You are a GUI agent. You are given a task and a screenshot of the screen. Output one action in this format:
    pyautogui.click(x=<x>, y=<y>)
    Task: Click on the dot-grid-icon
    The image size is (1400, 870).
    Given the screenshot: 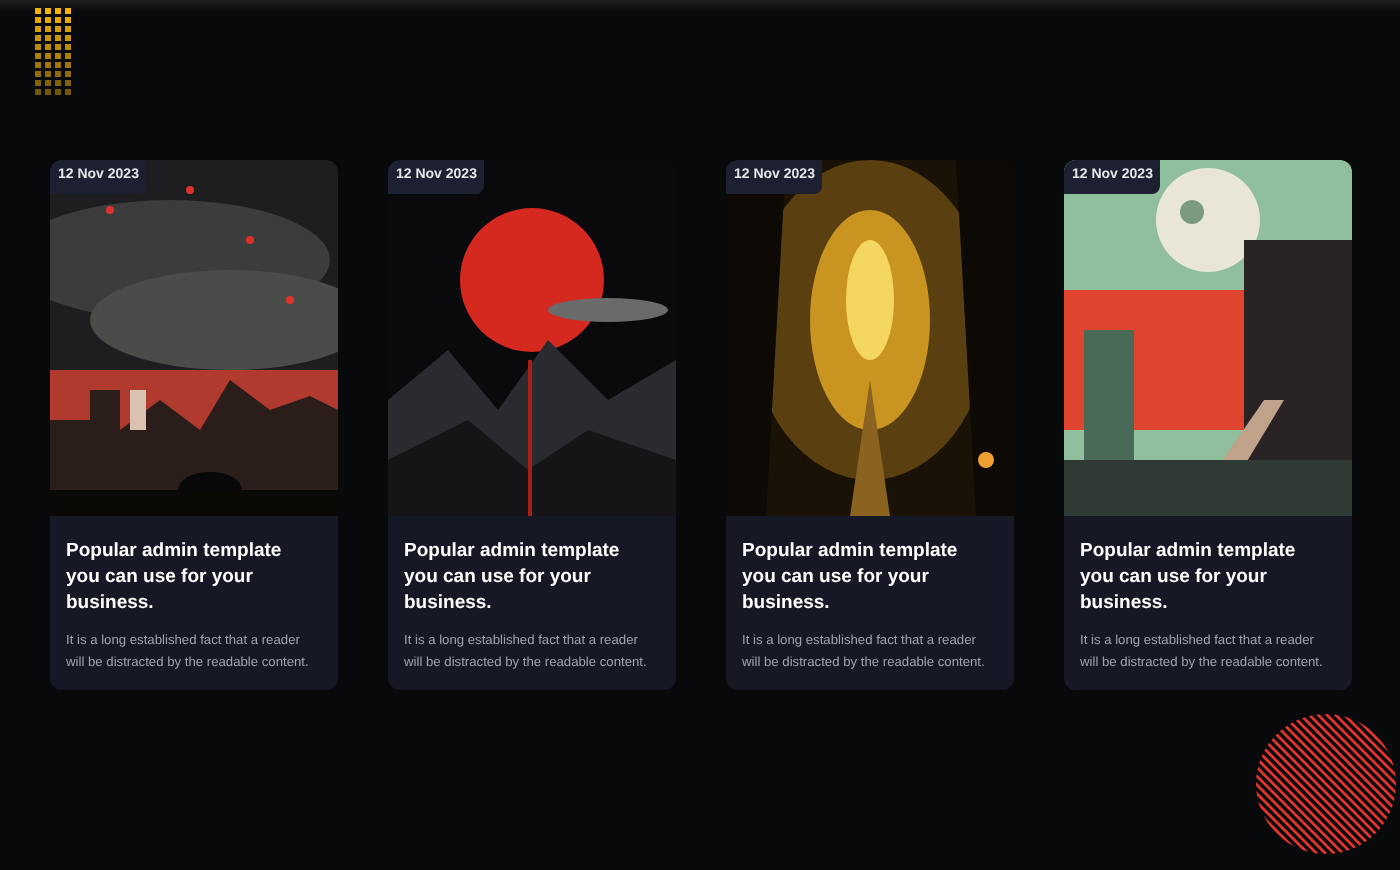 What is the action you would take?
    pyautogui.click(x=53, y=52)
    